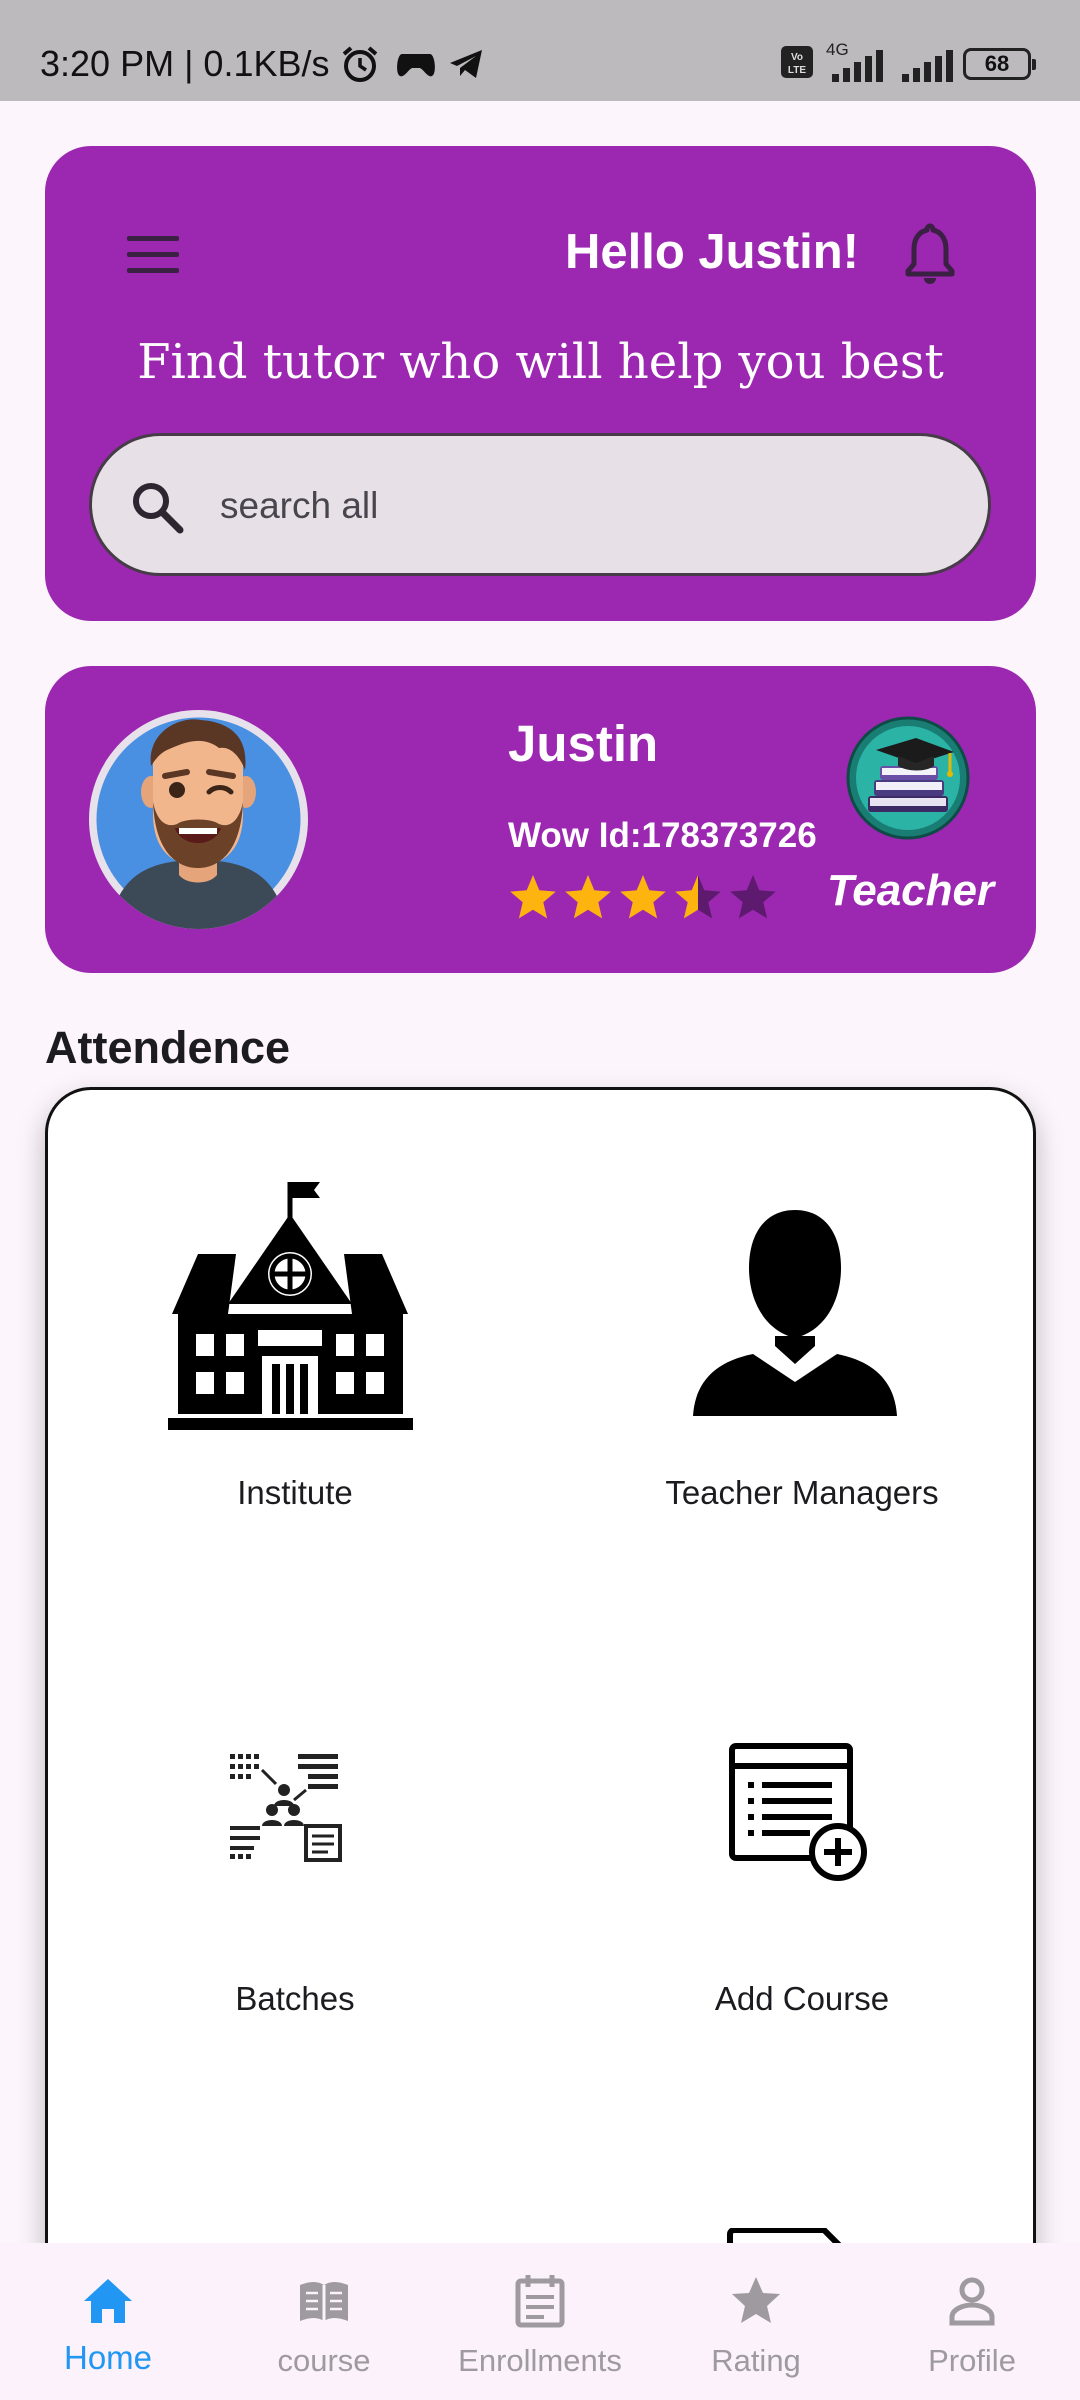 Image resolution: width=1080 pixels, height=2400 pixels. What do you see at coordinates (798, 1812) in the screenshot?
I see `add-course-icon` at bounding box center [798, 1812].